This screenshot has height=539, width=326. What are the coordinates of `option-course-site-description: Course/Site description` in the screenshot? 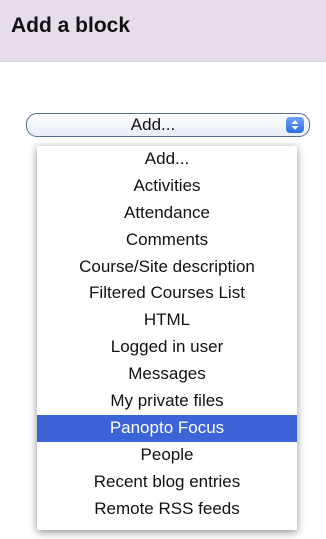 It's located at (167, 267).